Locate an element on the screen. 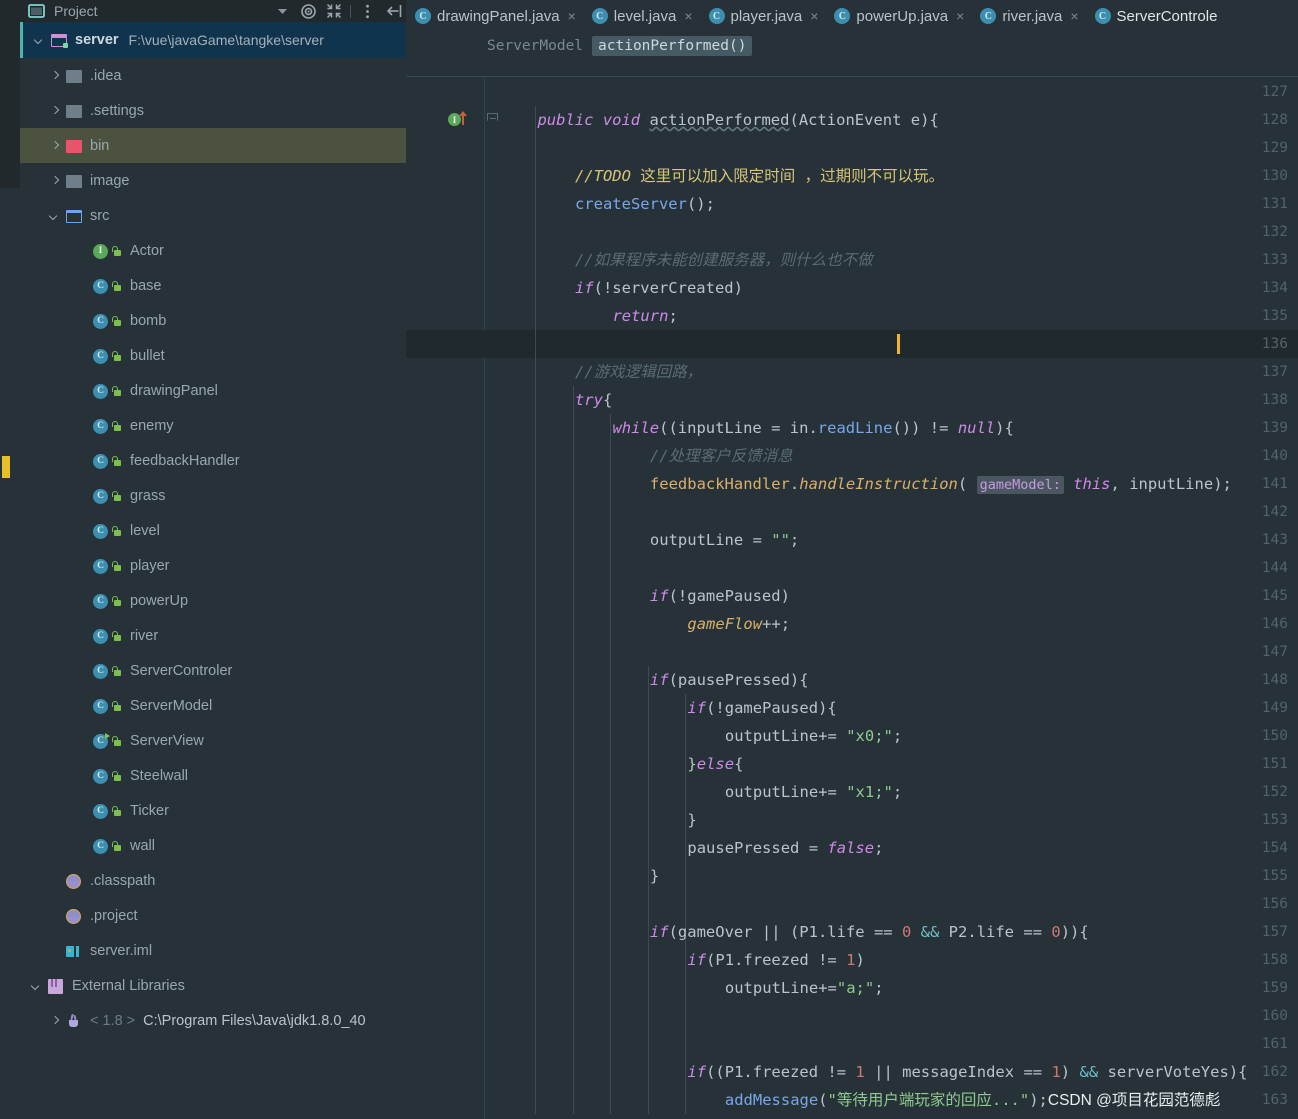  tree-item-steelwall: C Steelwall is located at coordinates (213, 775).